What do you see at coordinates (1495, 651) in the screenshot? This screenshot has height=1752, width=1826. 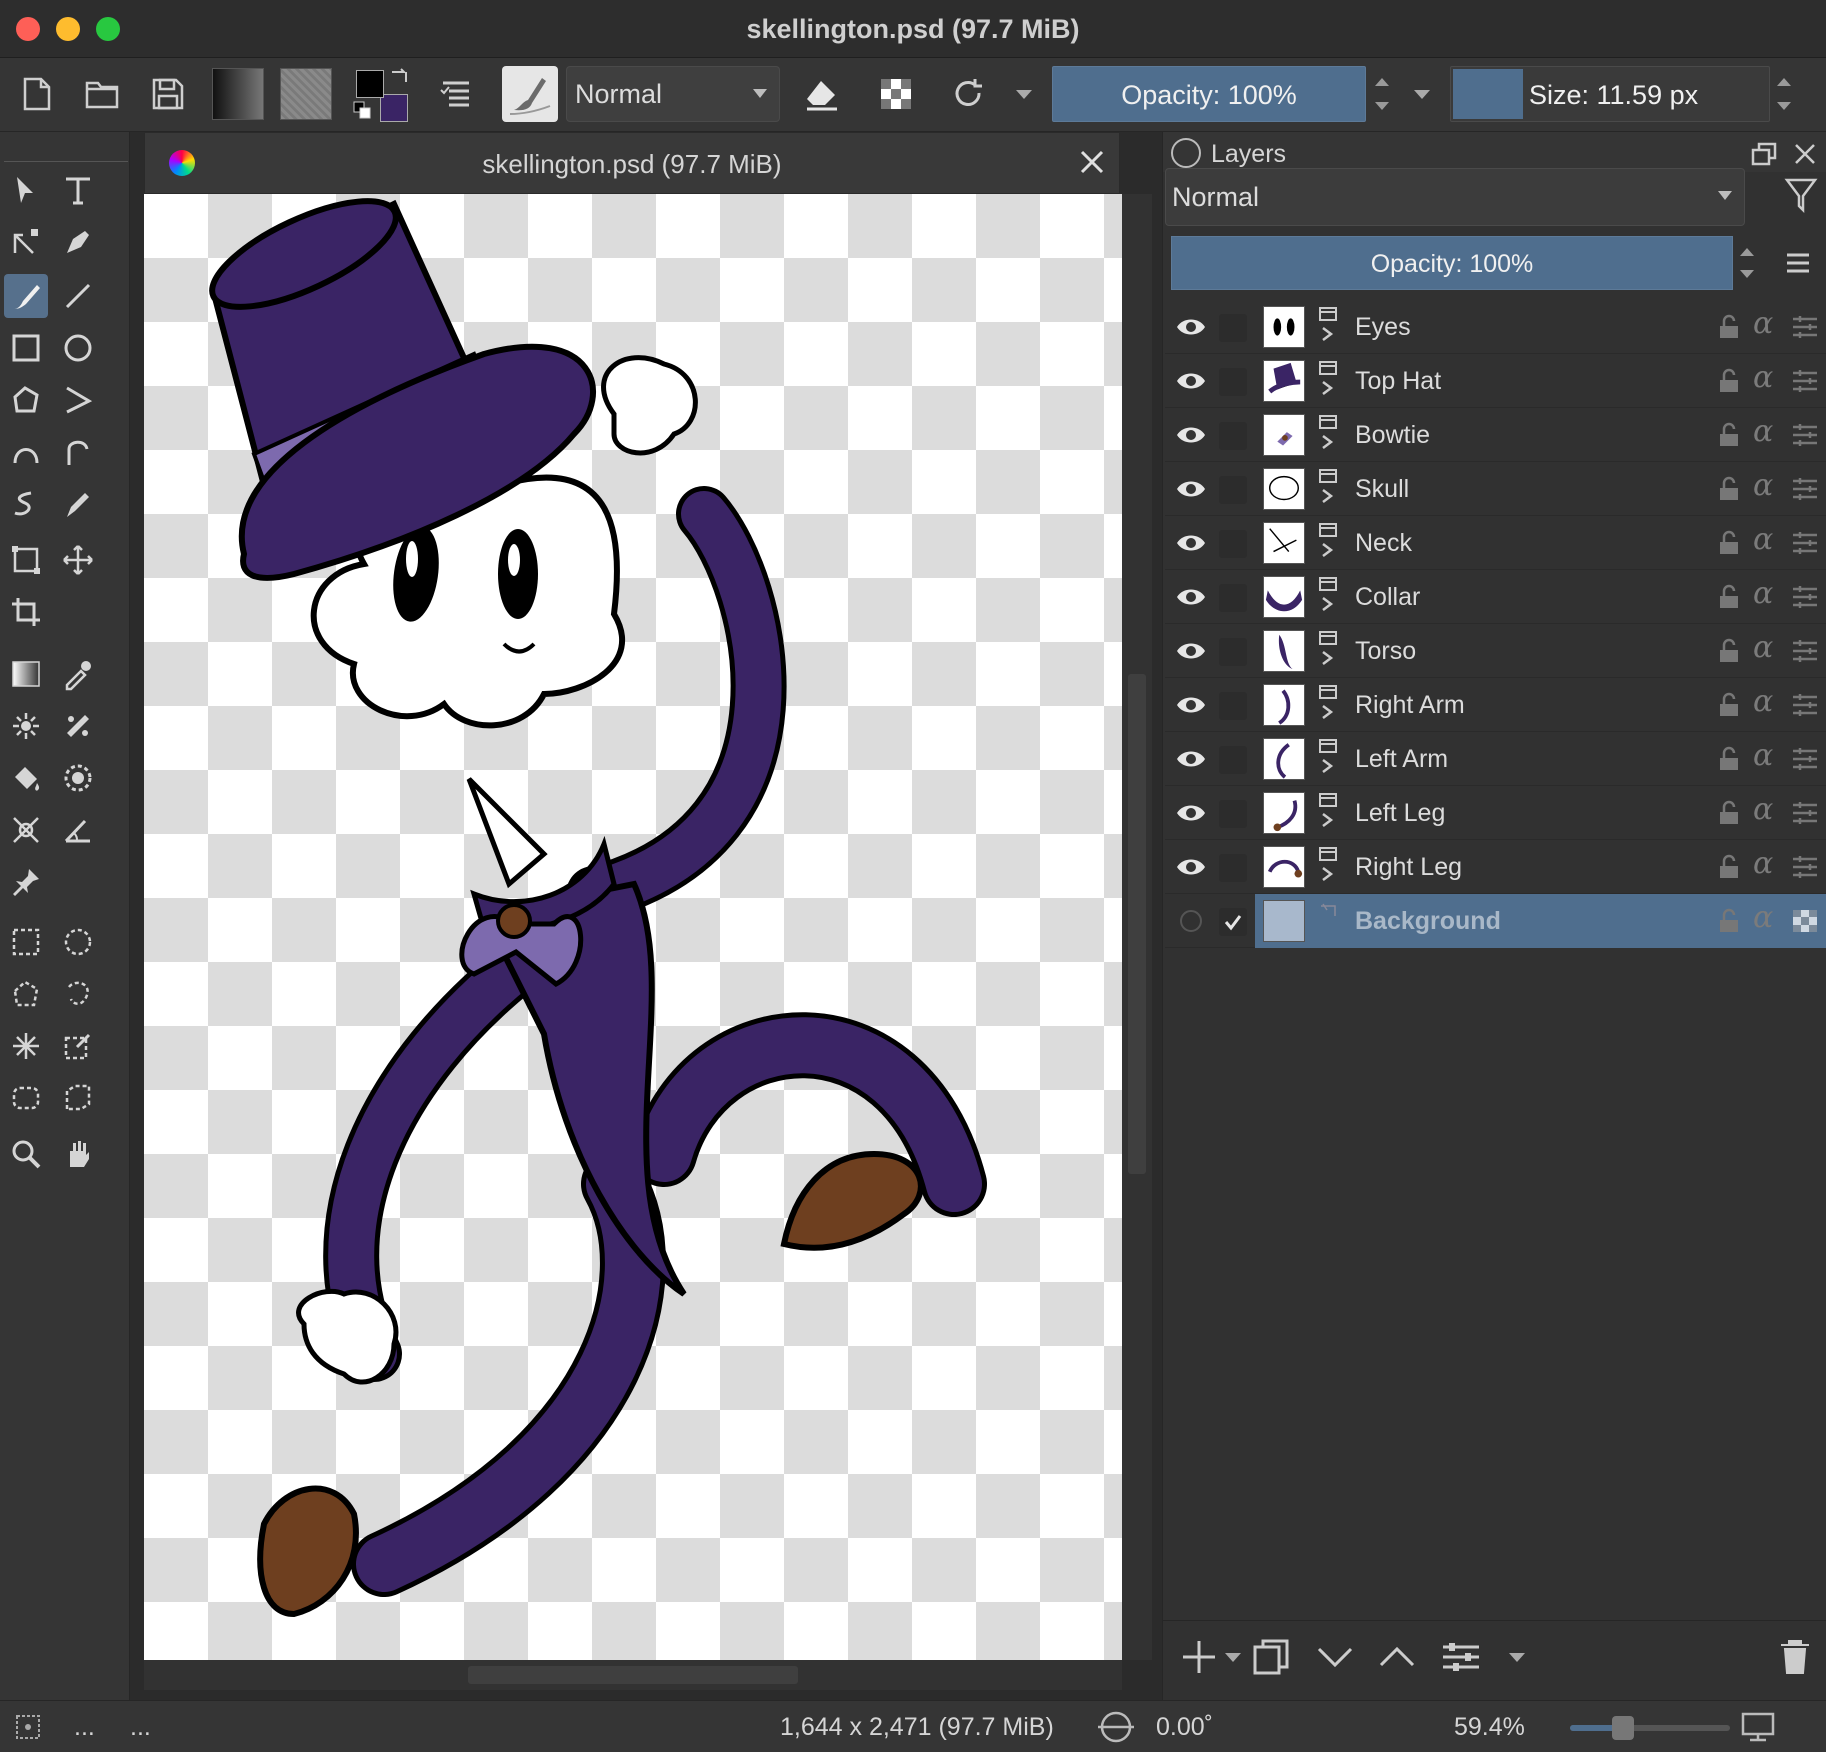 I see `layer-row: Torso α` at bounding box center [1495, 651].